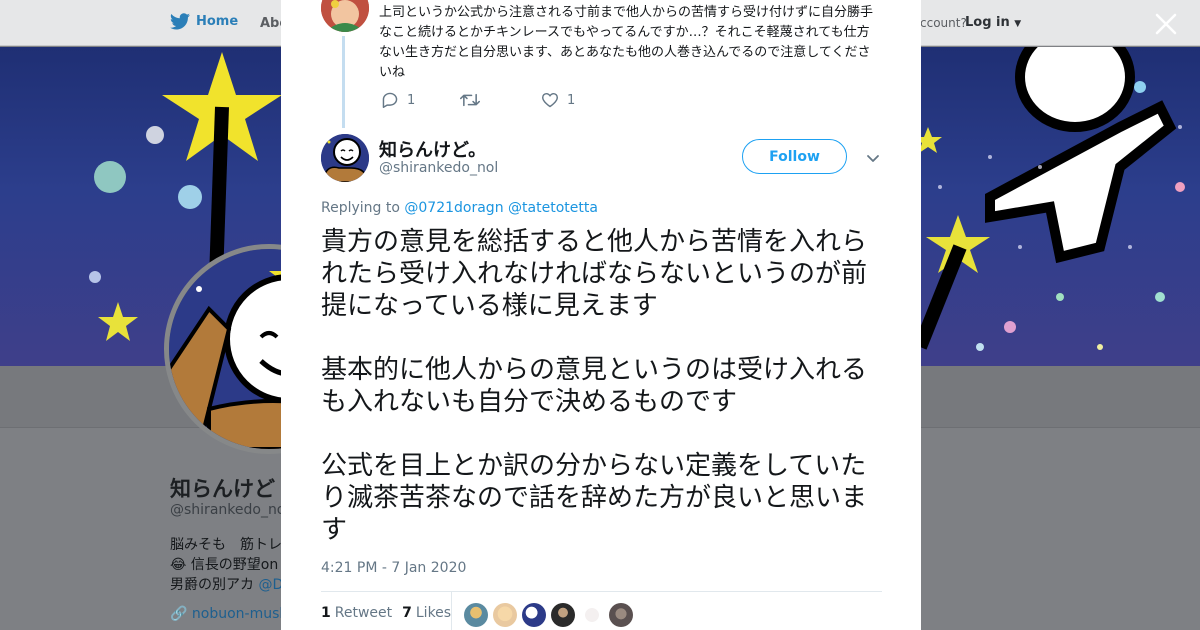 This screenshot has width=1200, height=630. I want to click on mention-link: @tatetotetta, so click(553, 208).